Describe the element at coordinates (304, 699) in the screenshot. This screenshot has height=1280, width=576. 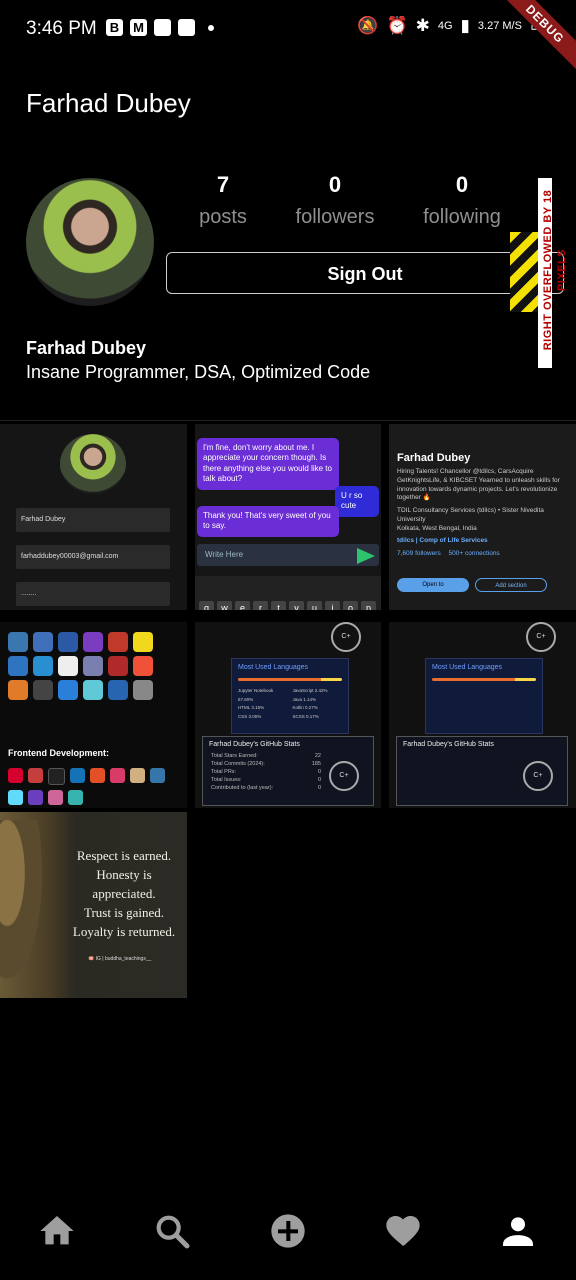
I see `language-item: Java 1.14%` at that location.